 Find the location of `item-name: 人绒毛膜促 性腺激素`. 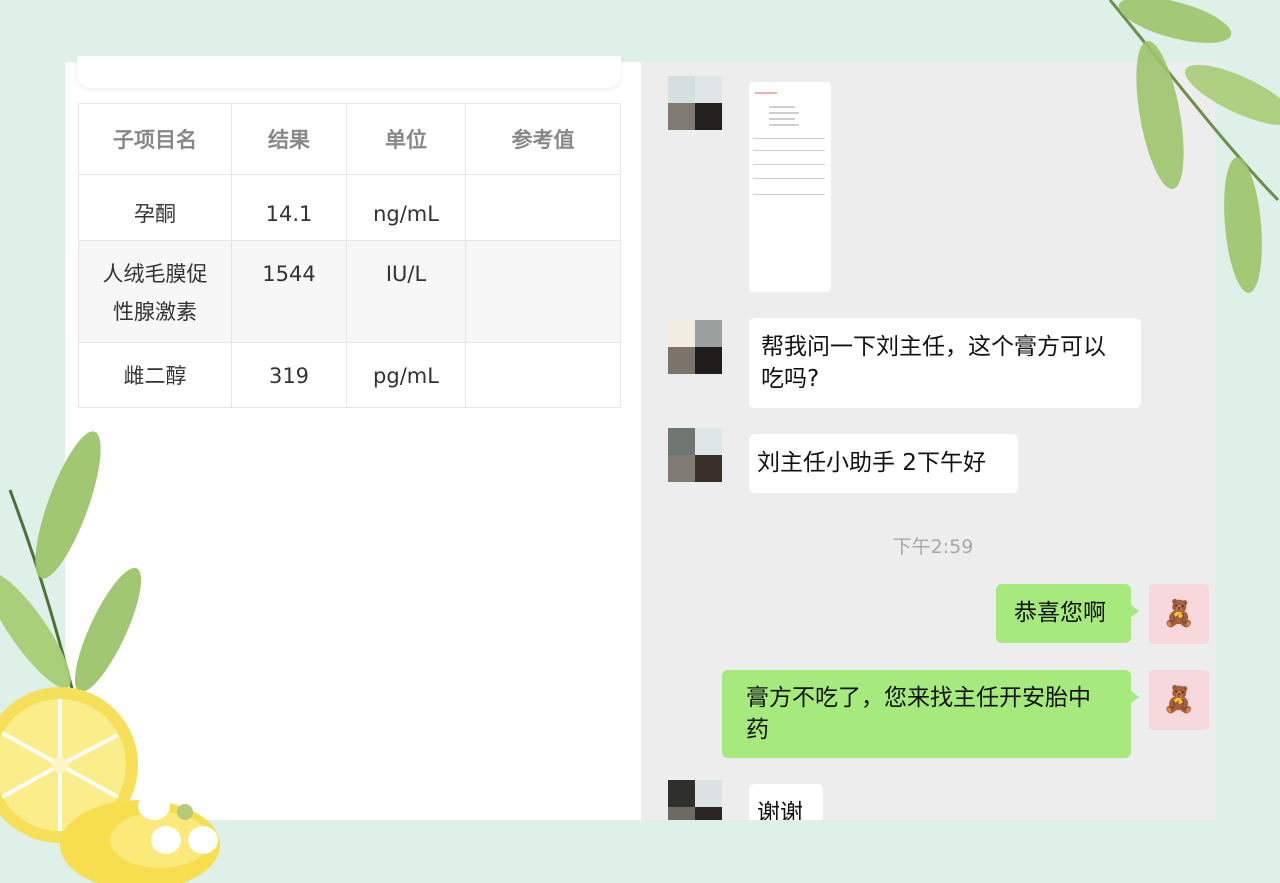

item-name: 人绒毛膜促 性腺激素 is located at coordinates (155, 291).